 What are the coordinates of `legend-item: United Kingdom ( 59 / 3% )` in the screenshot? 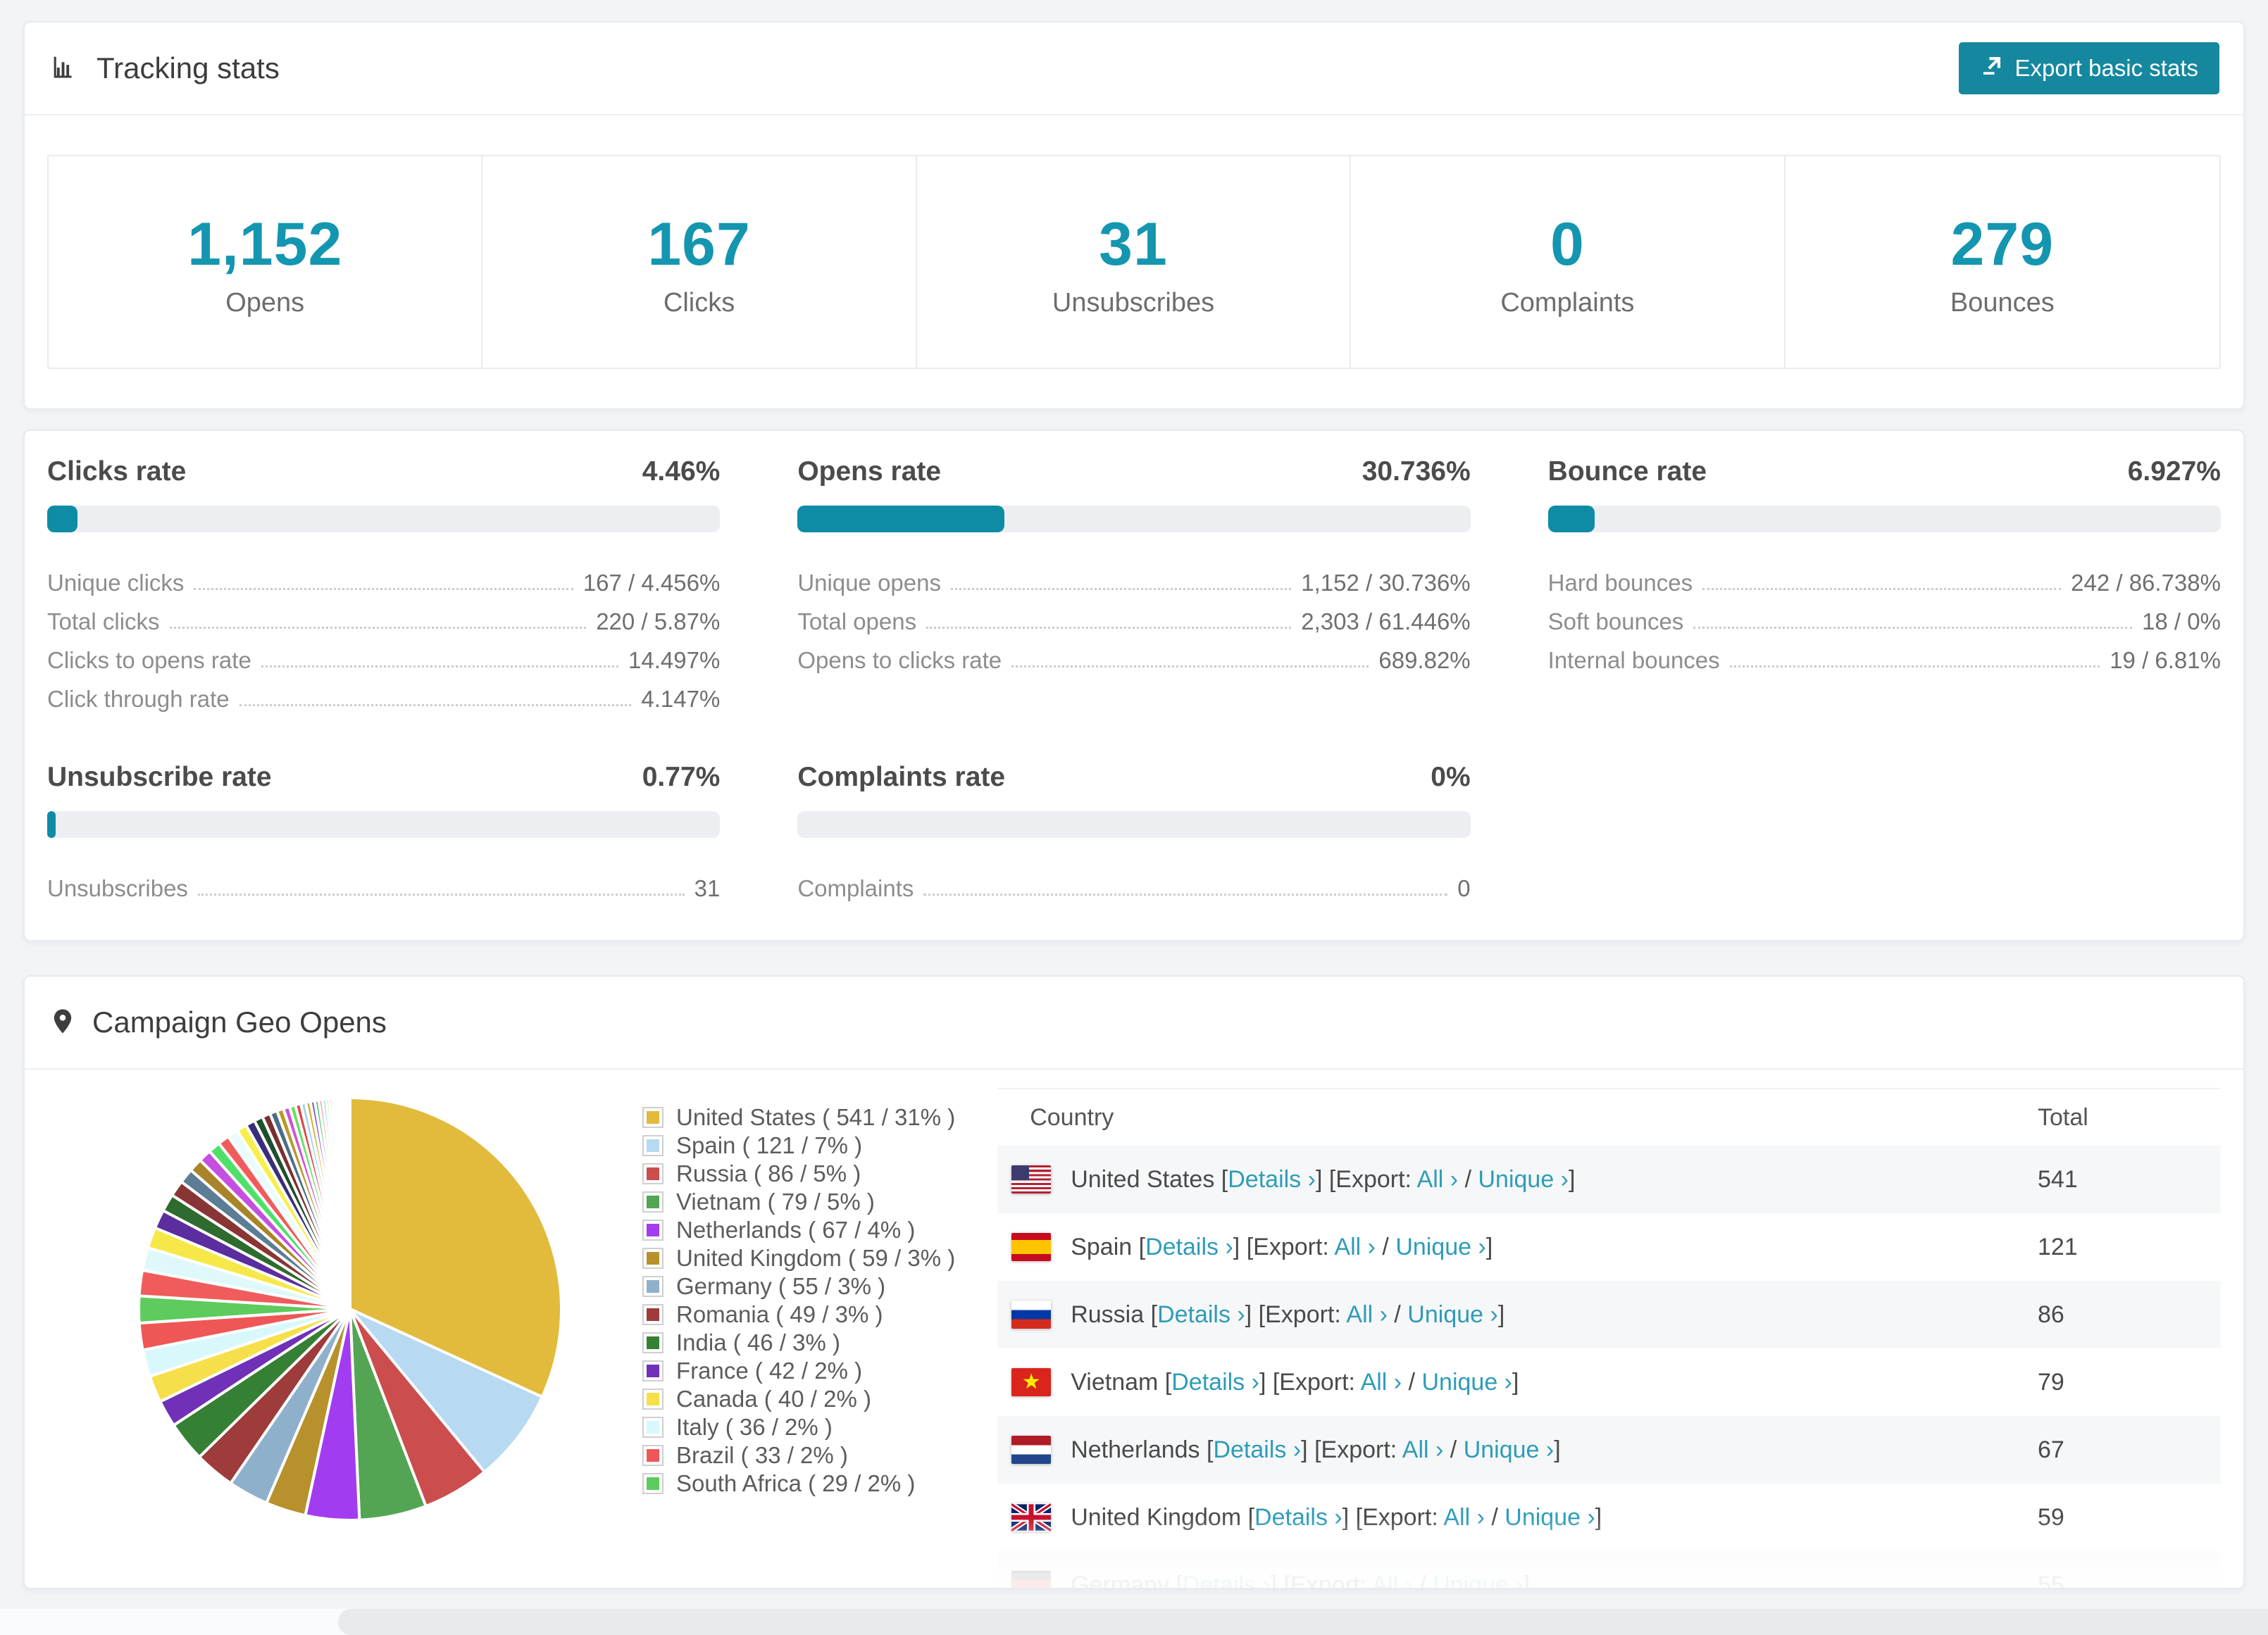 It's located at (799, 1258).